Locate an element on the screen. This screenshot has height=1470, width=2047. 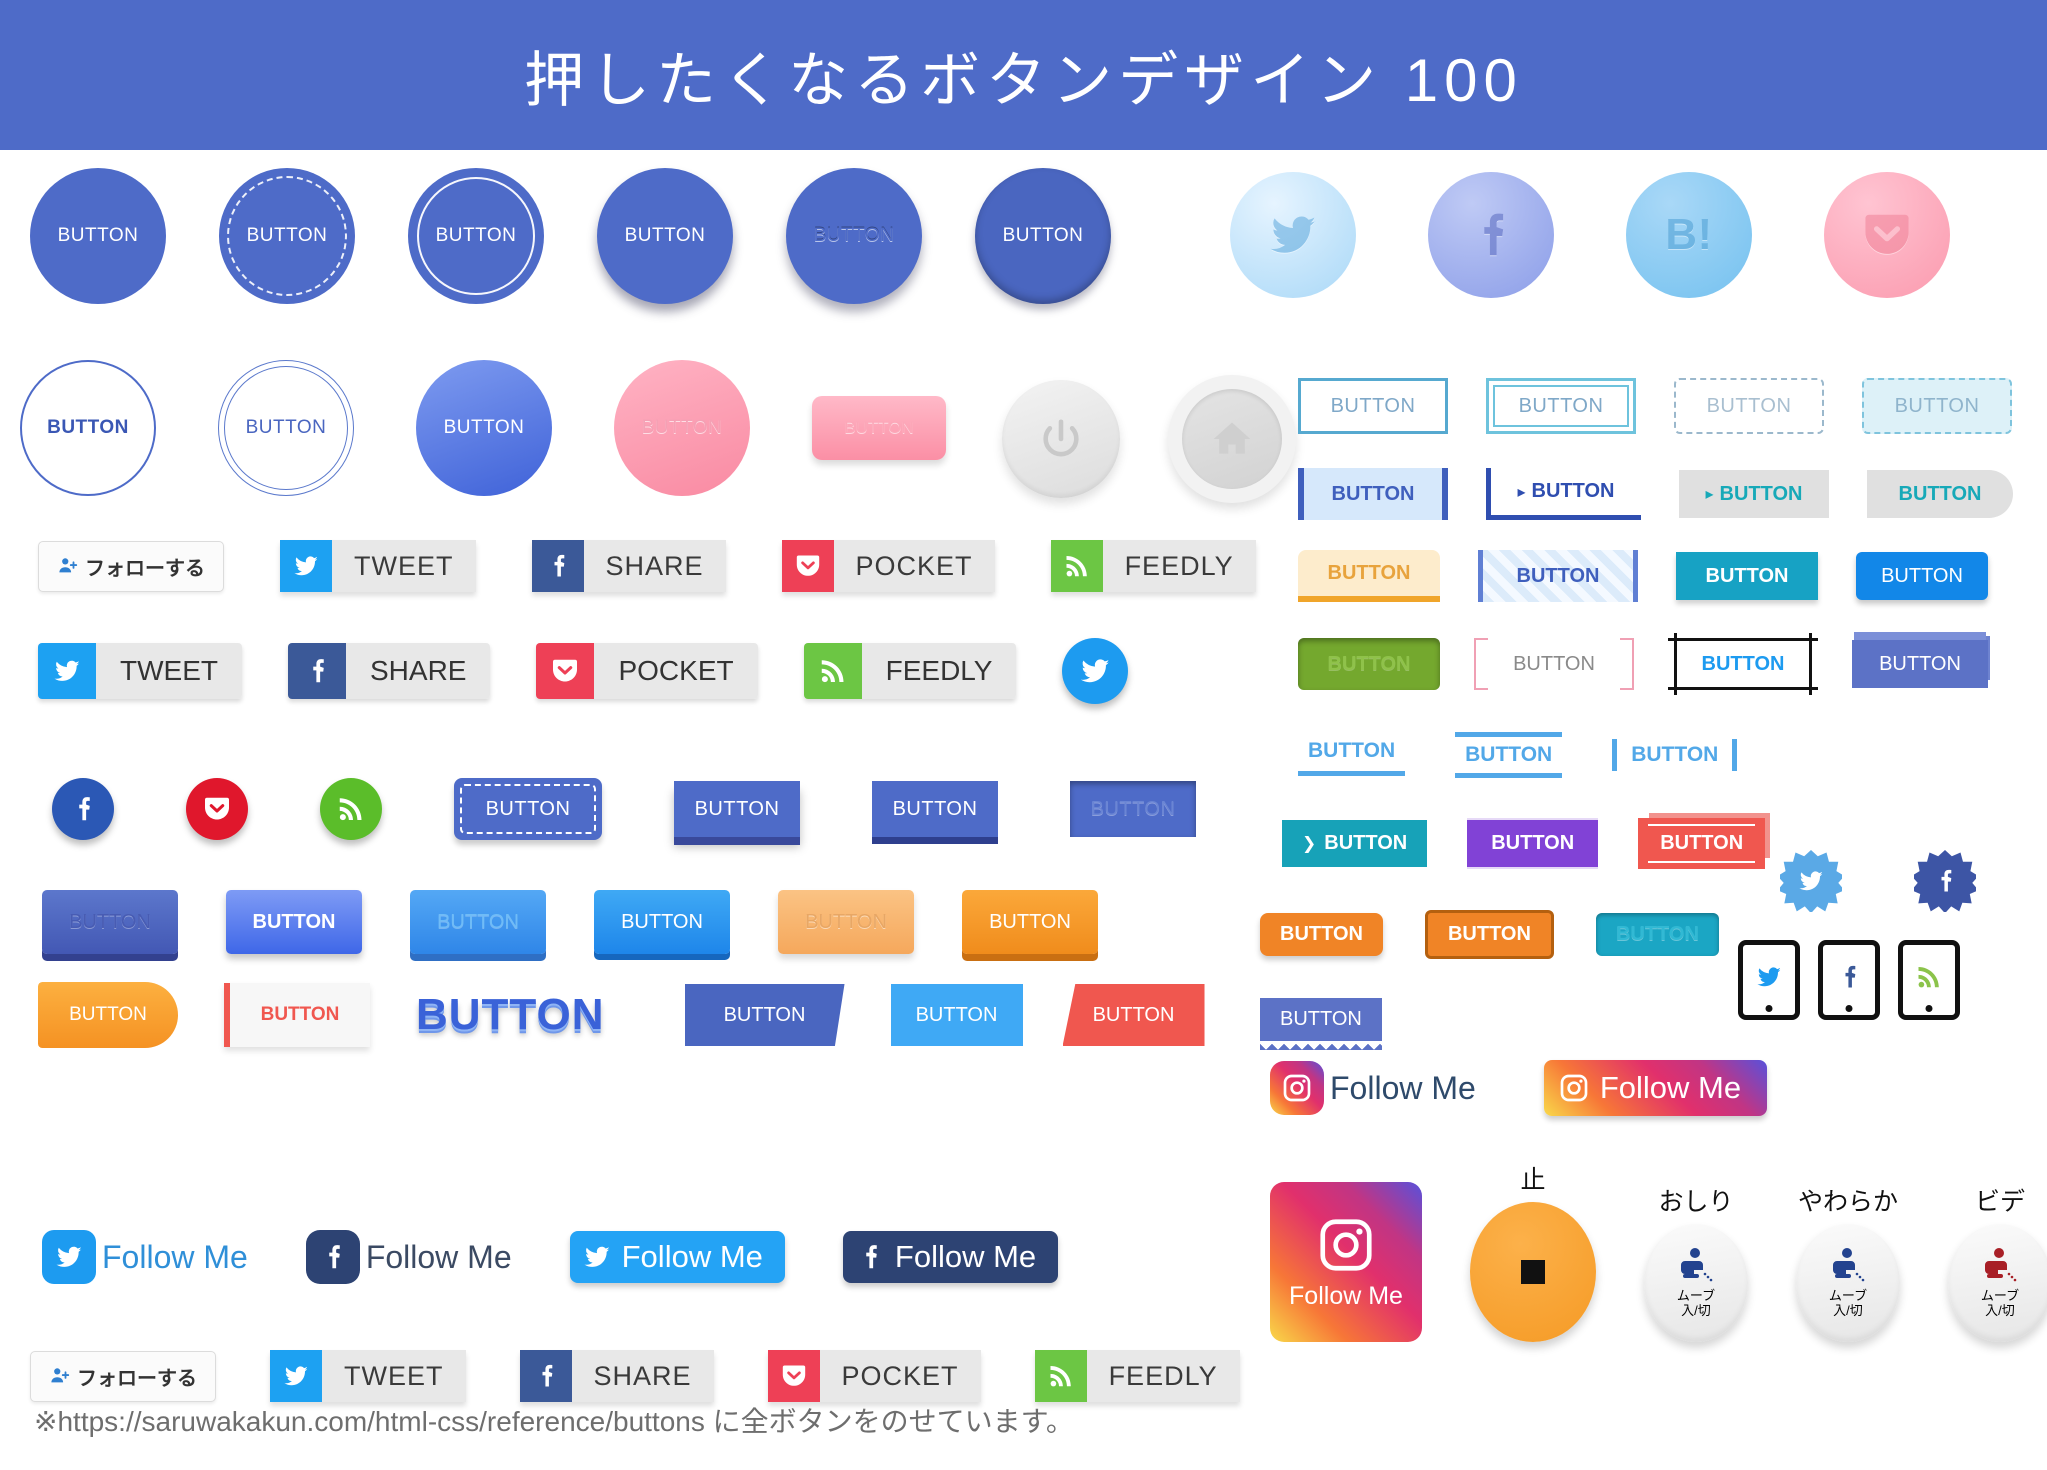
button-top-bottom-line: BUTTON is located at coordinates (1509, 755).